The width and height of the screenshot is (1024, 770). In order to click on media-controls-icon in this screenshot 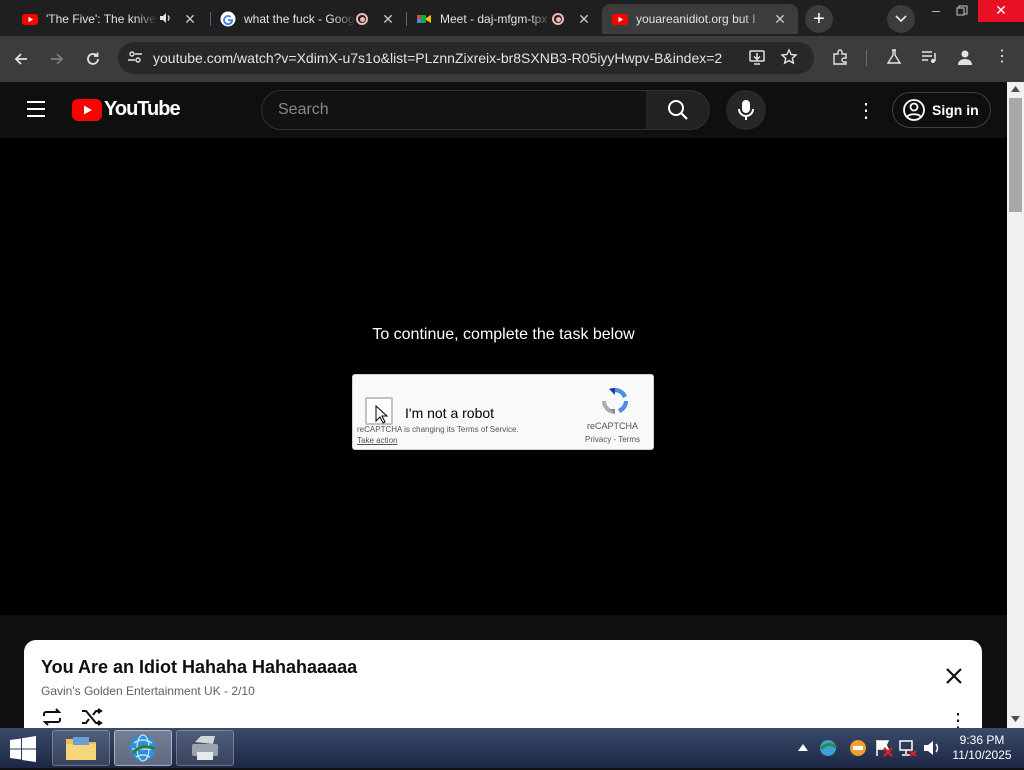, I will do `click(930, 58)`.